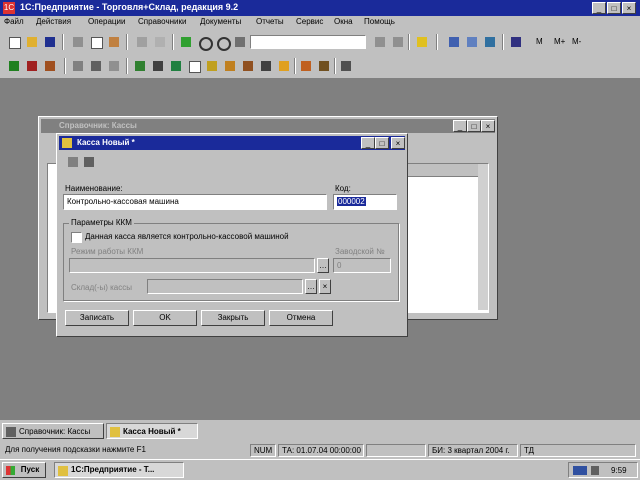 The width and height of the screenshot is (640, 480). Describe the element at coordinates (362, 265) in the screenshot. I see `number-field: 0` at that location.